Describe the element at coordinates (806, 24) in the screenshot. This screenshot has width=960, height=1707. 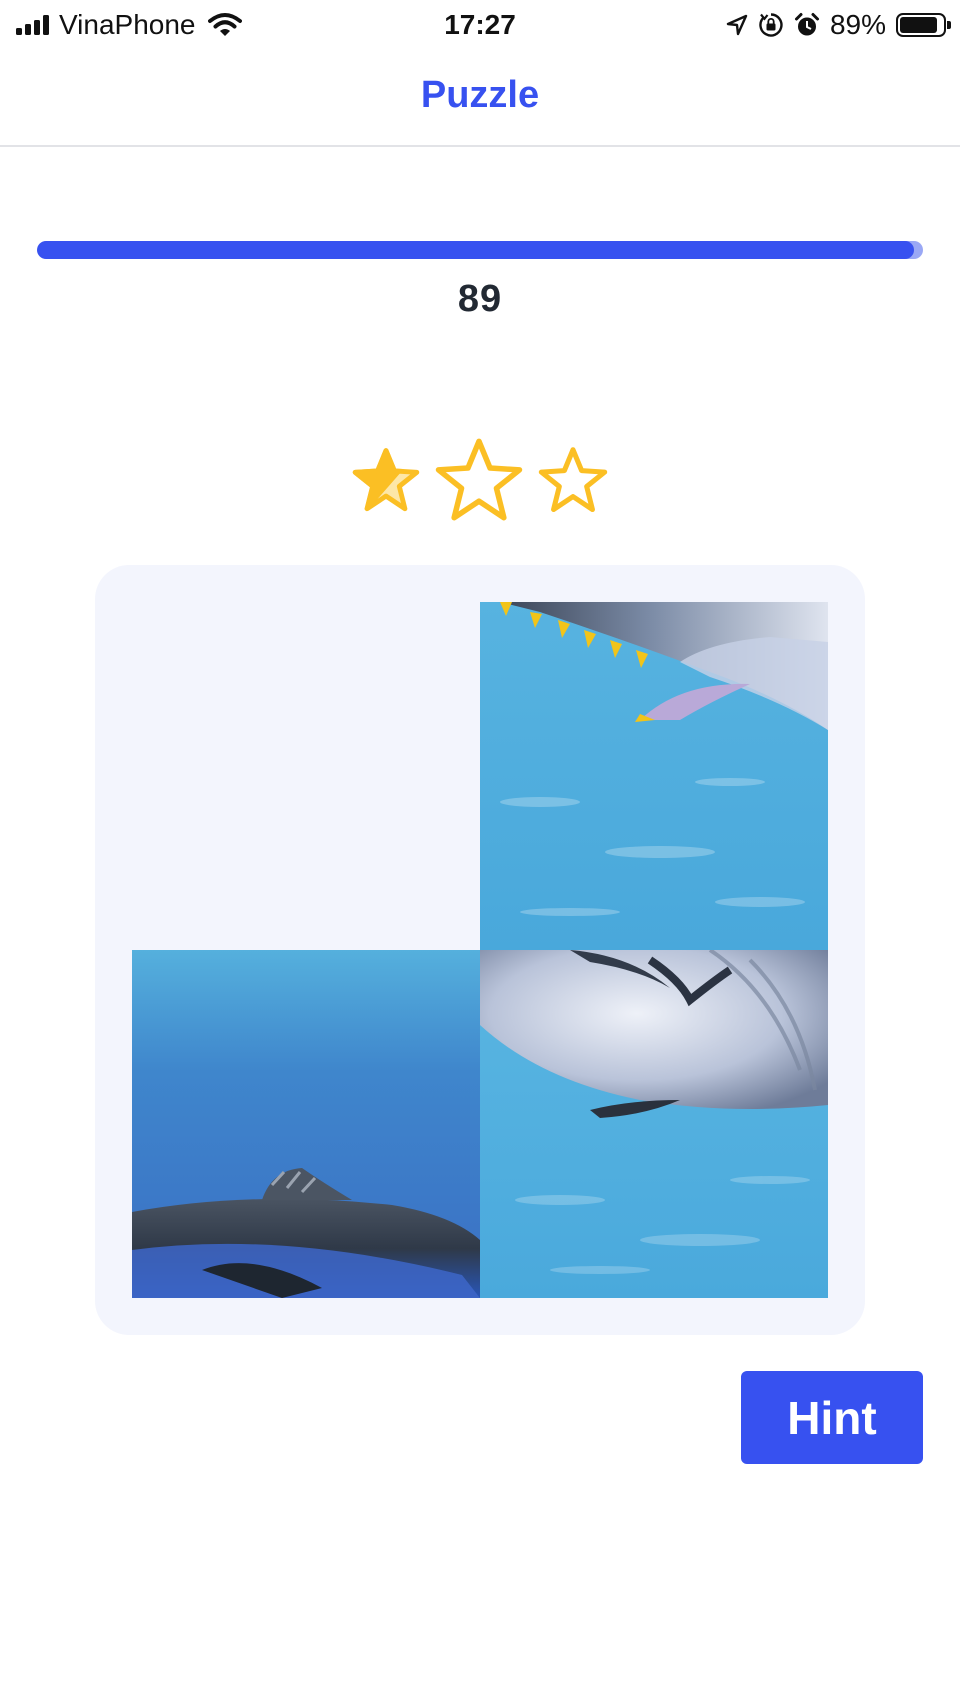
I see `alarm-icon` at that location.